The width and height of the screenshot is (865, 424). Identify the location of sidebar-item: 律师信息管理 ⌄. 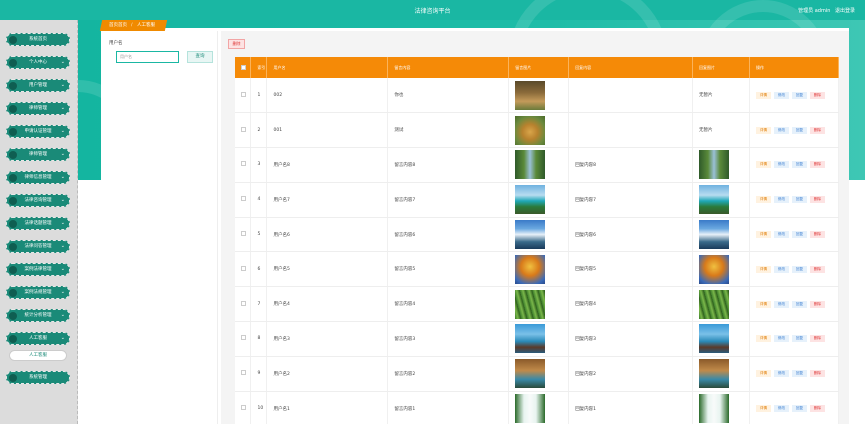
(38, 177).